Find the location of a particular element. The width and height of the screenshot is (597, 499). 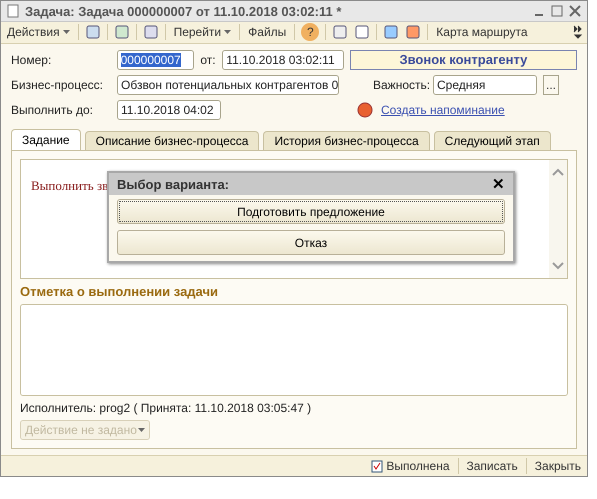

window-title: Задача: Задача 000000007 от 11.10.2018 03:02:11 * is located at coordinates (183, 11).